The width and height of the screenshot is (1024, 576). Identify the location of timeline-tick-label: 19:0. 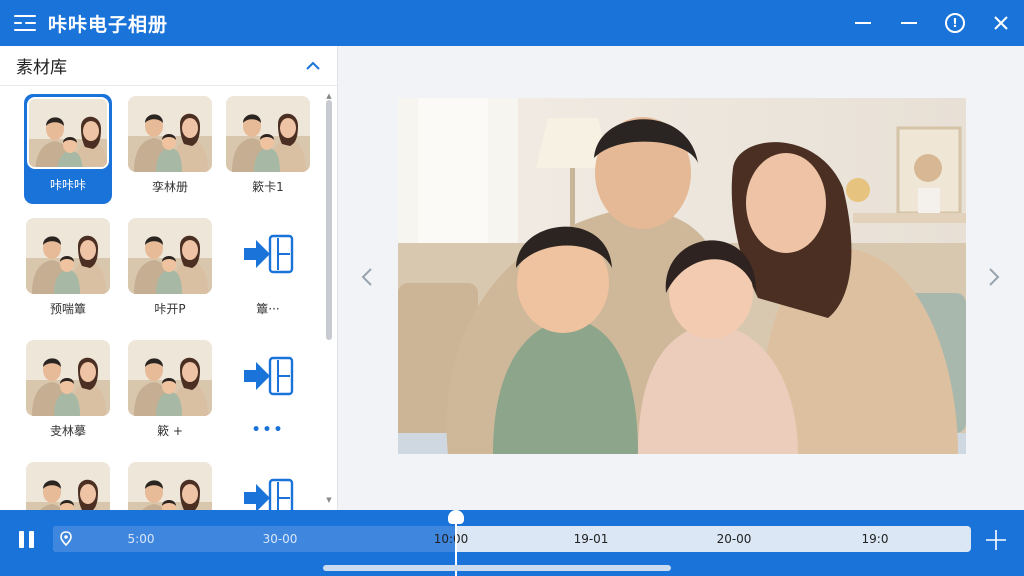
(875, 539).